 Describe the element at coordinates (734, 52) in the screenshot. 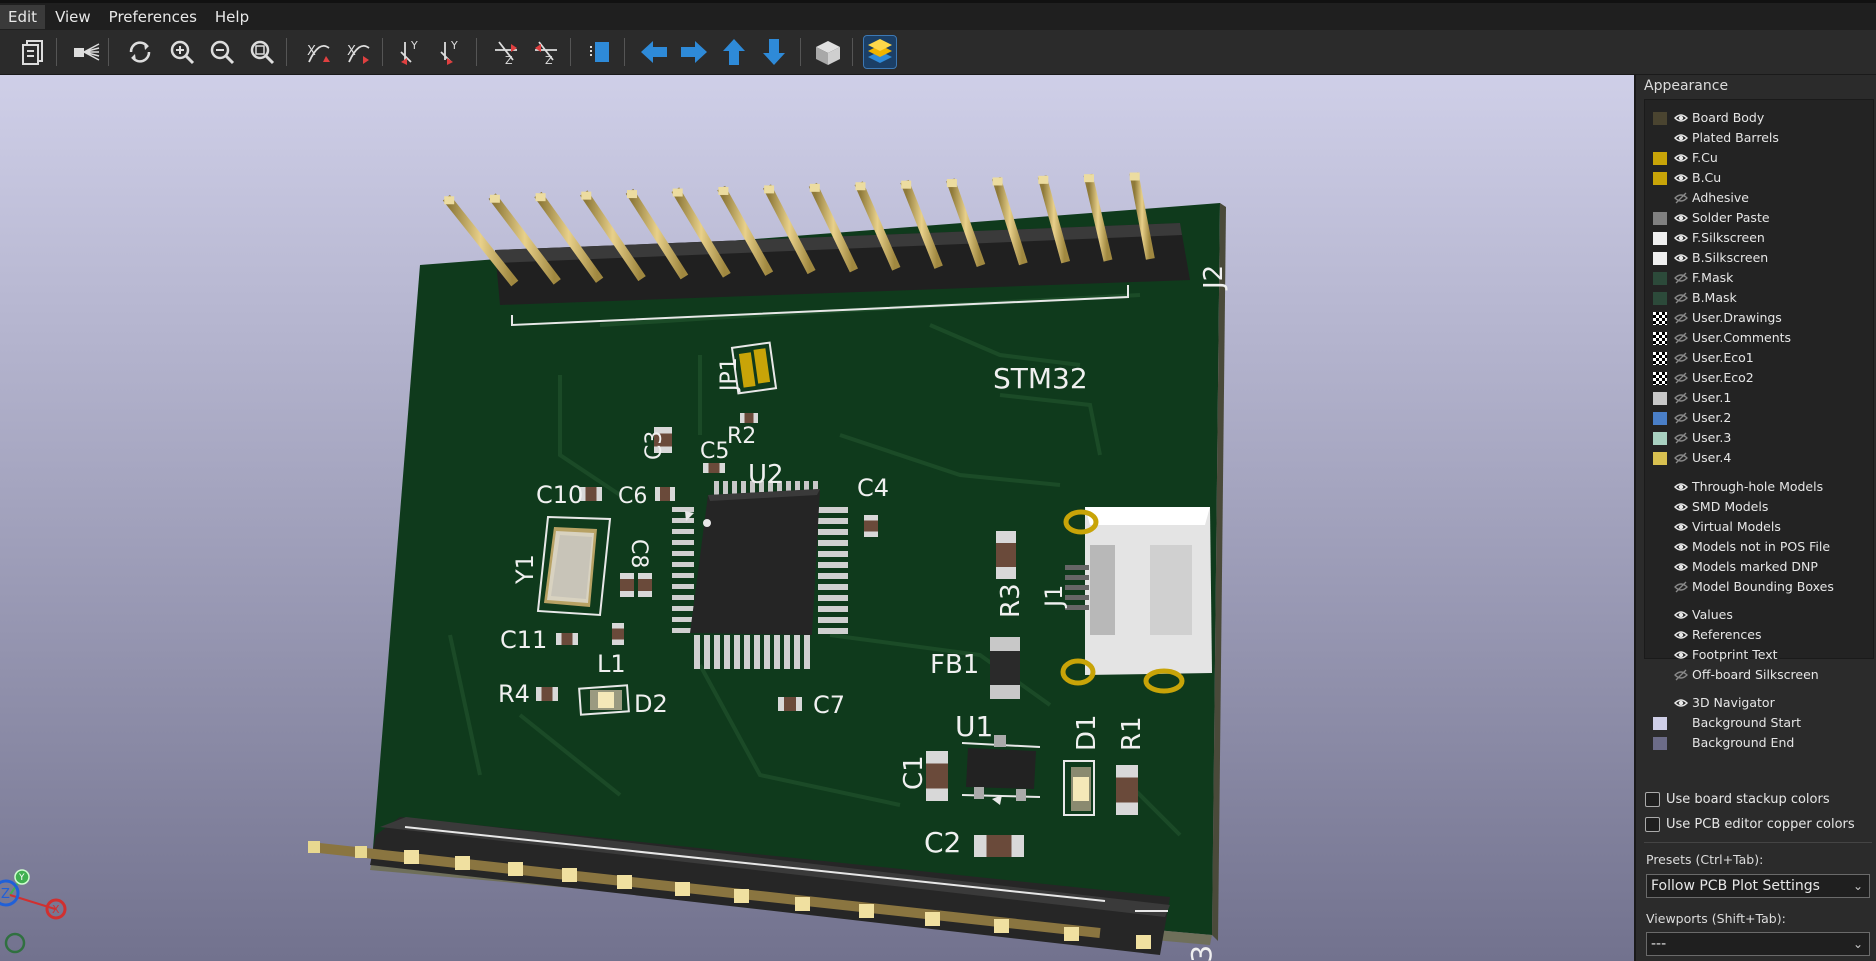

I see `move-up-icon` at that location.